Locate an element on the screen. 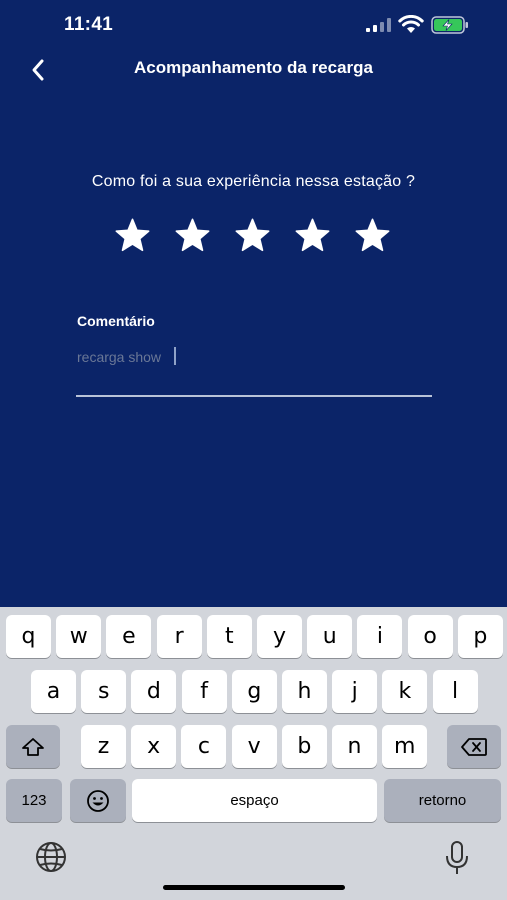 This screenshot has width=507, height=900. comment-input is located at coordinates (254, 357).